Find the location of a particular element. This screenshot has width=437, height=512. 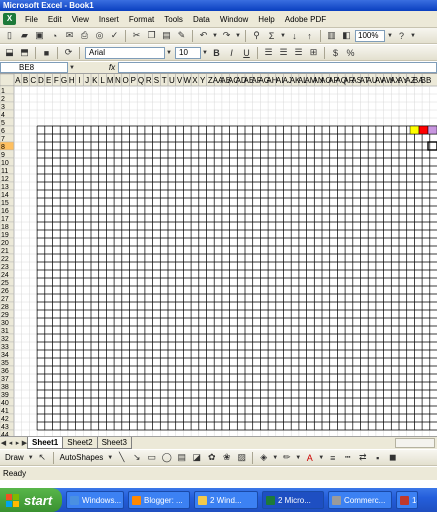

undo-icon: ↶ is located at coordinates (203, 36).